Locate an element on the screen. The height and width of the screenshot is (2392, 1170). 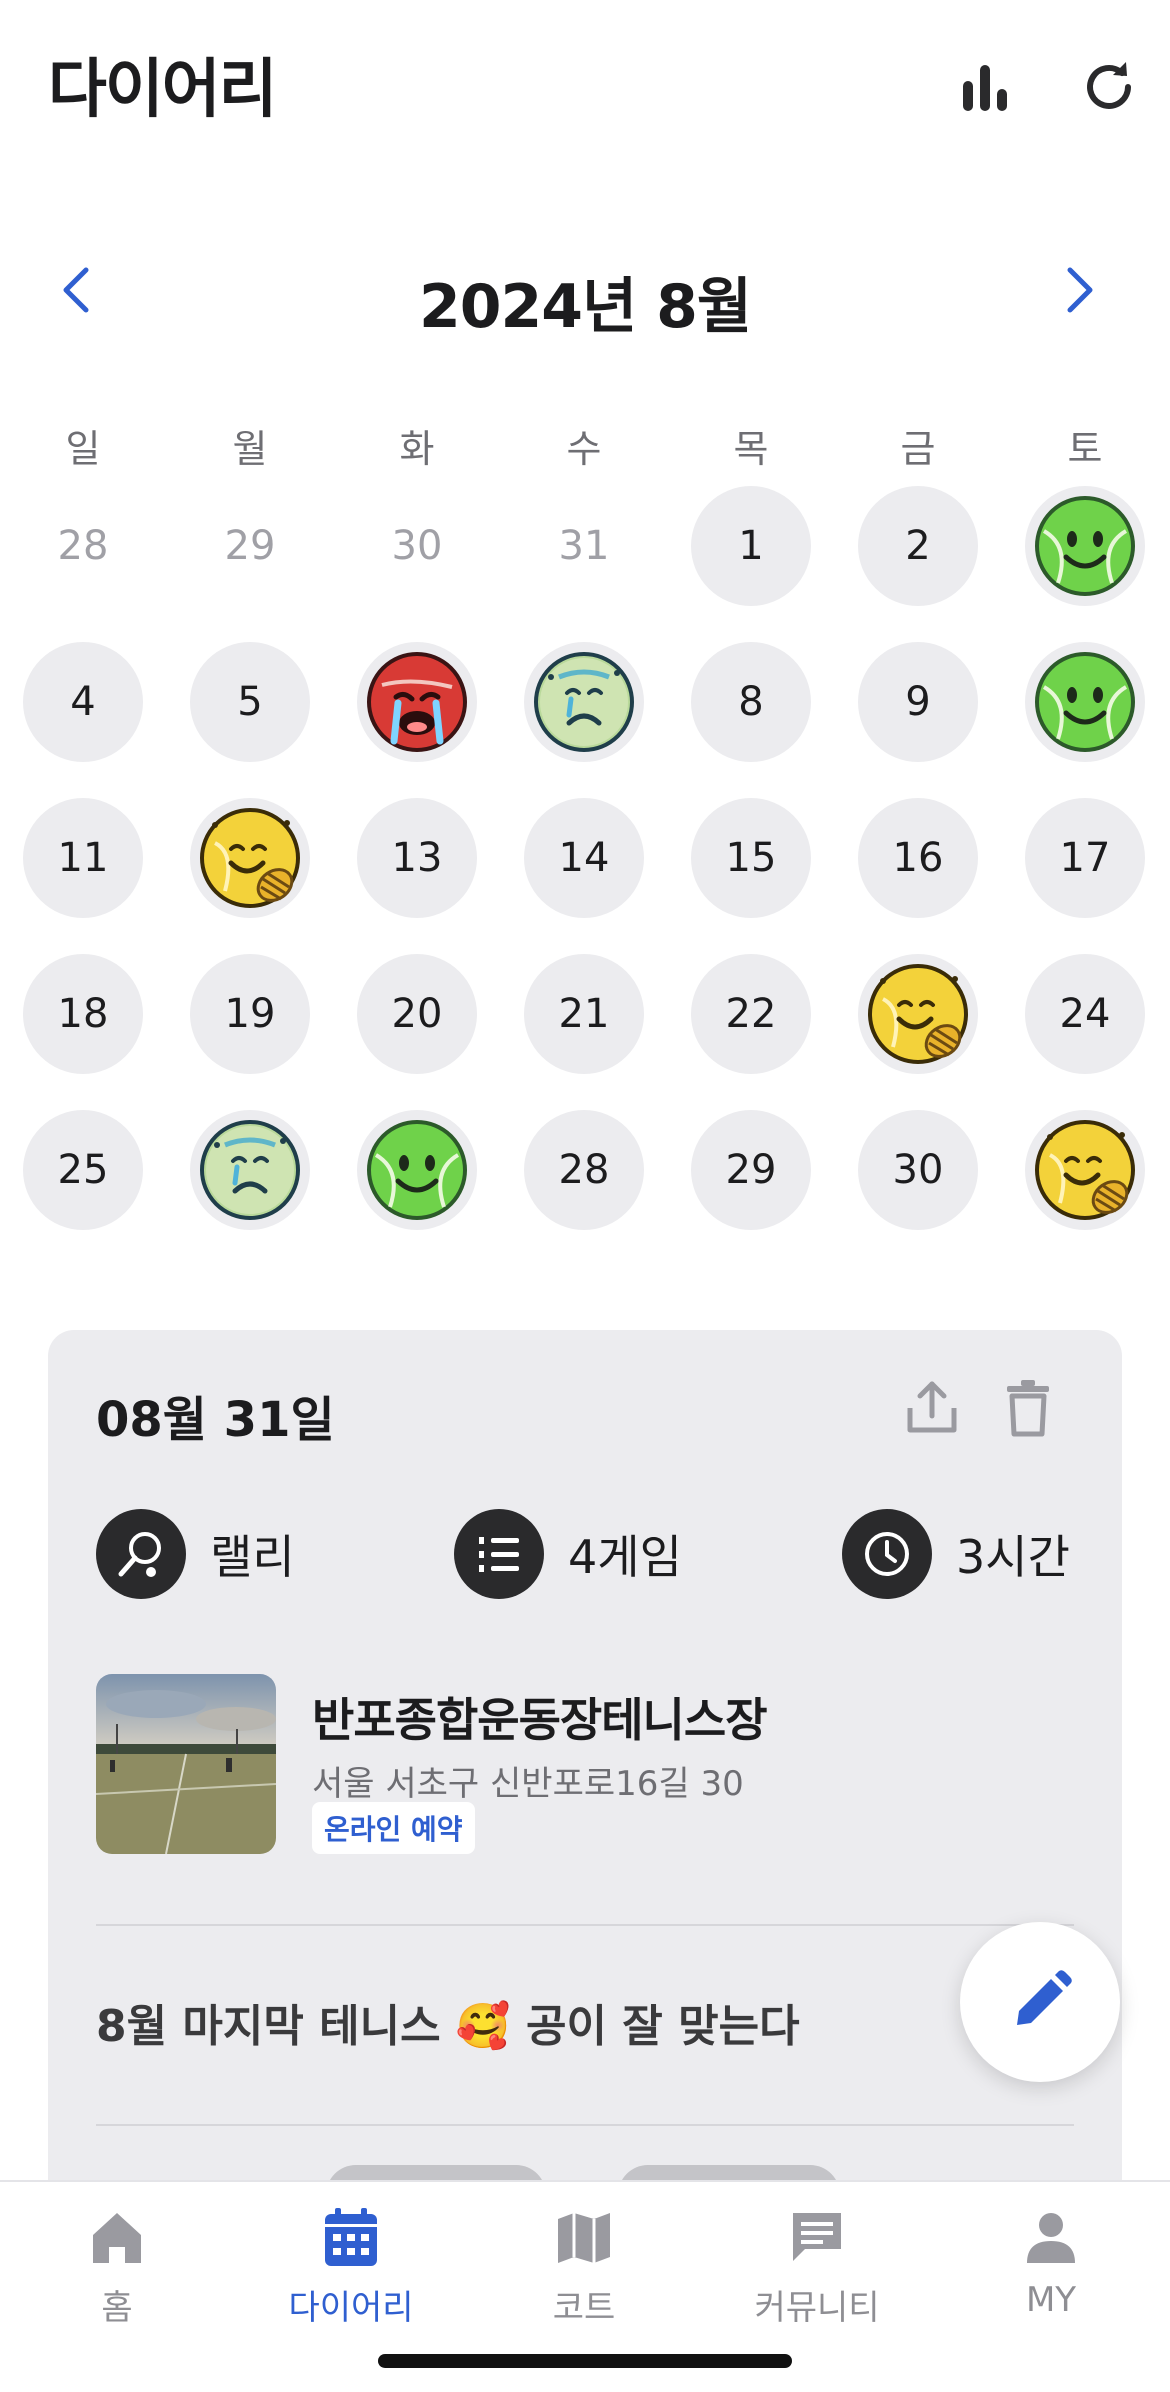
stat-rally: 랠리 is located at coordinates (195, 1554).